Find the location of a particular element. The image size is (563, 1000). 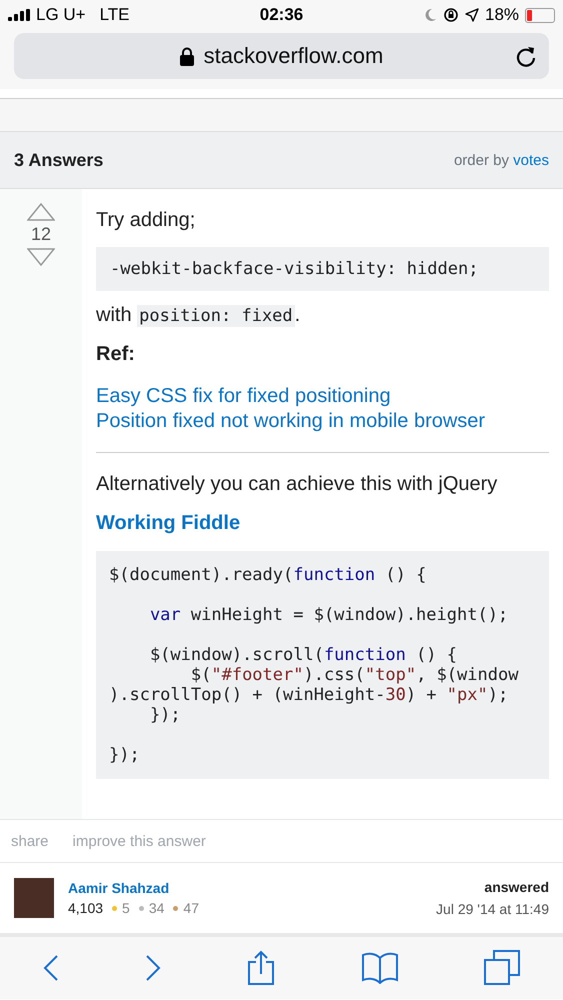

order-by-text: order by votes is located at coordinates (501, 160).